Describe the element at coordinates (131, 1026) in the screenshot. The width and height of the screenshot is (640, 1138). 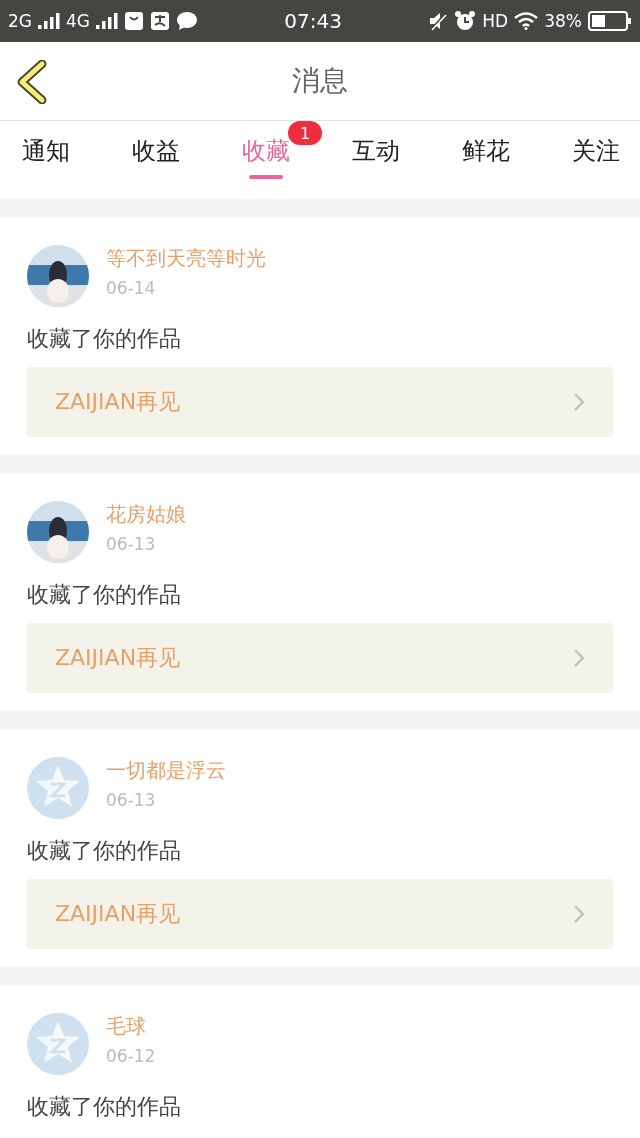
I see `user-name: 毛球` at that location.